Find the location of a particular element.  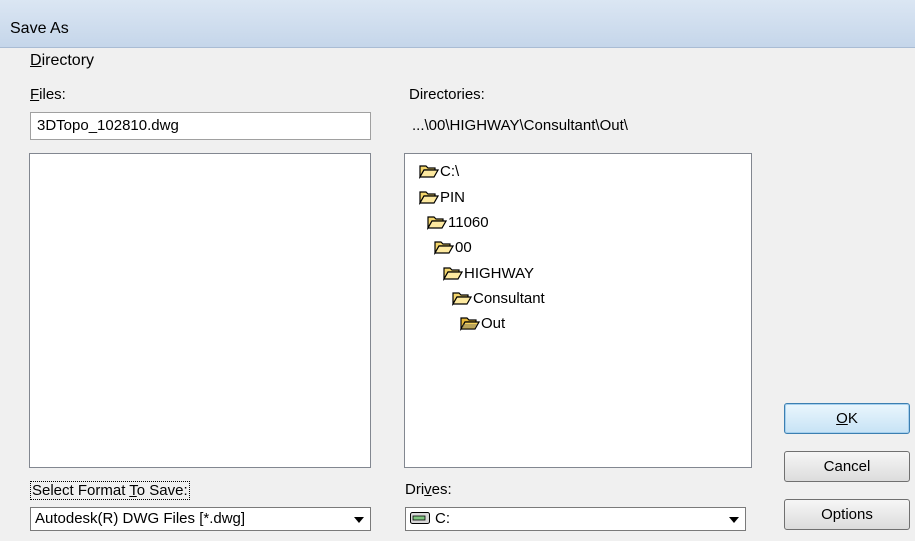

tree-item-label: 11060 is located at coordinates (468, 222).